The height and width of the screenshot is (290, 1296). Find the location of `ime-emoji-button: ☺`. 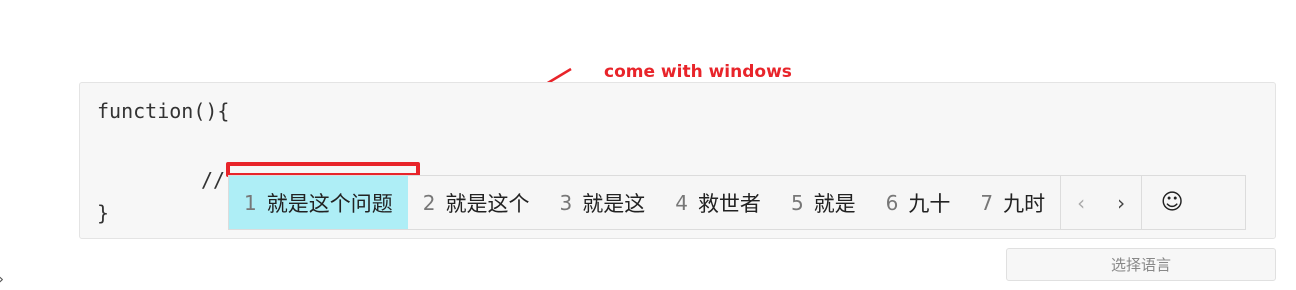

ime-emoji-button: ☺ is located at coordinates (1172, 202).